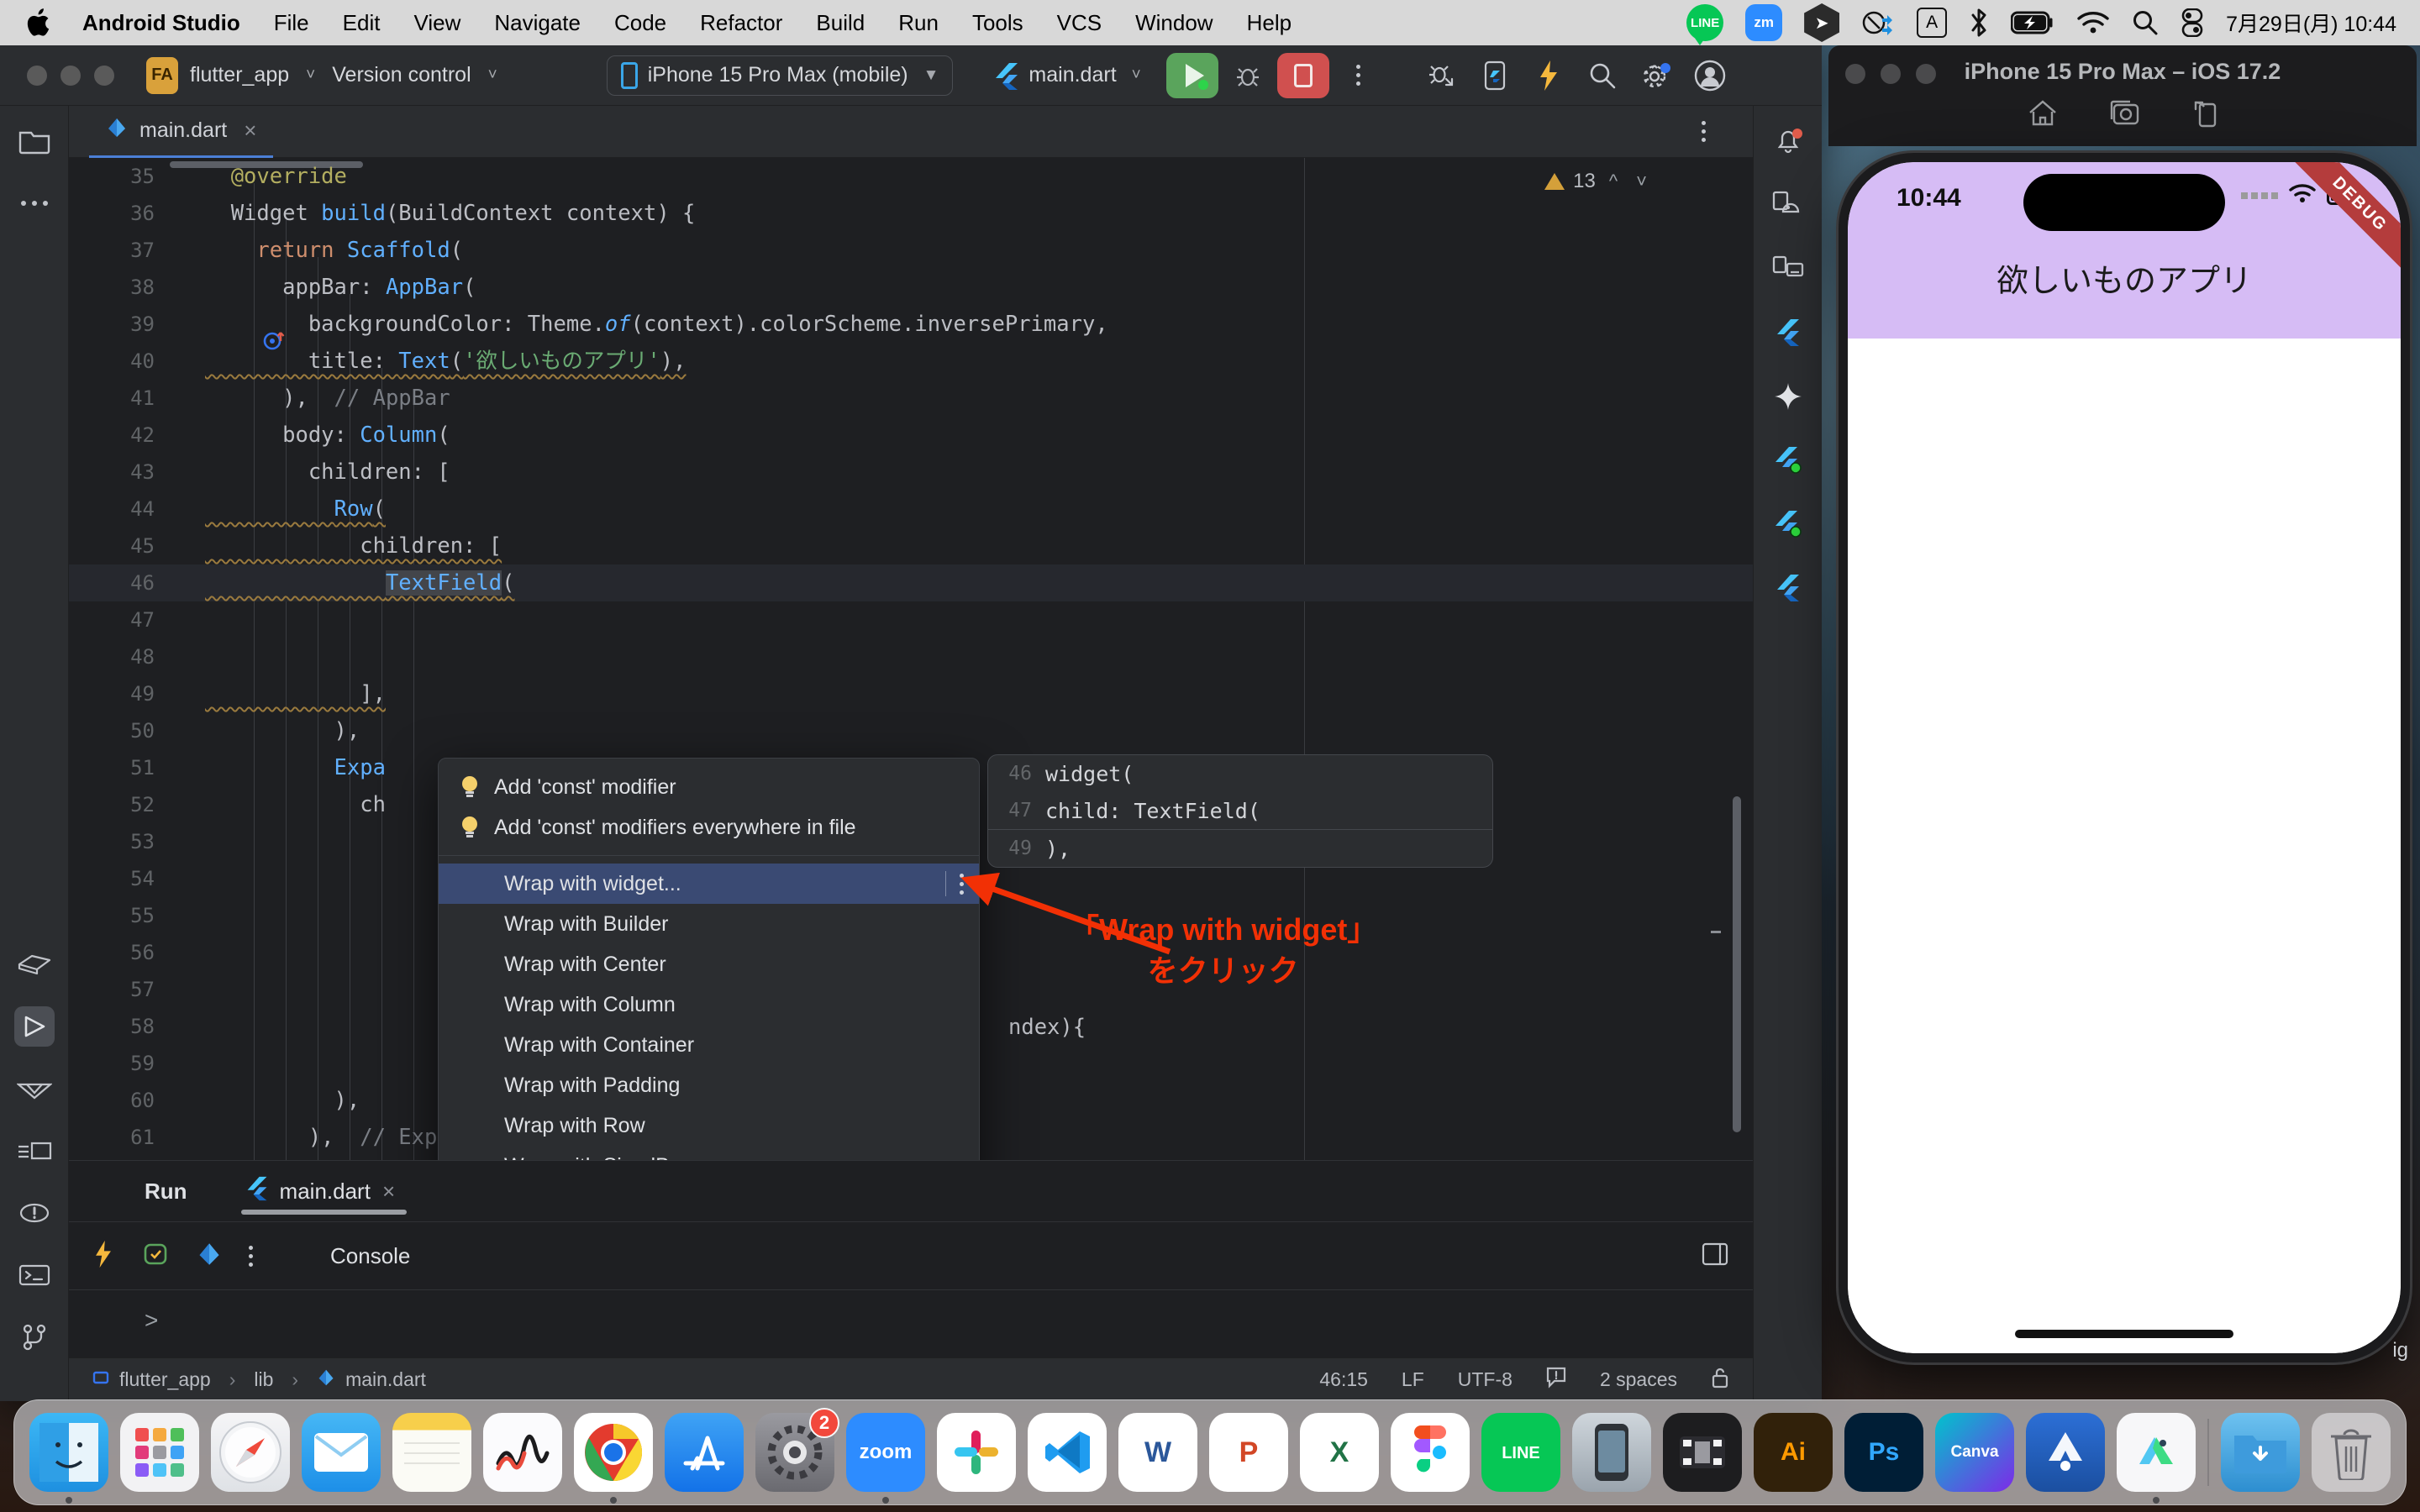 The height and width of the screenshot is (1512, 2420). What do you see at coordinates (161, 22) in the screenshot?
I see `menu-android-studio: Android Studio` at bounding box center [161, 22].